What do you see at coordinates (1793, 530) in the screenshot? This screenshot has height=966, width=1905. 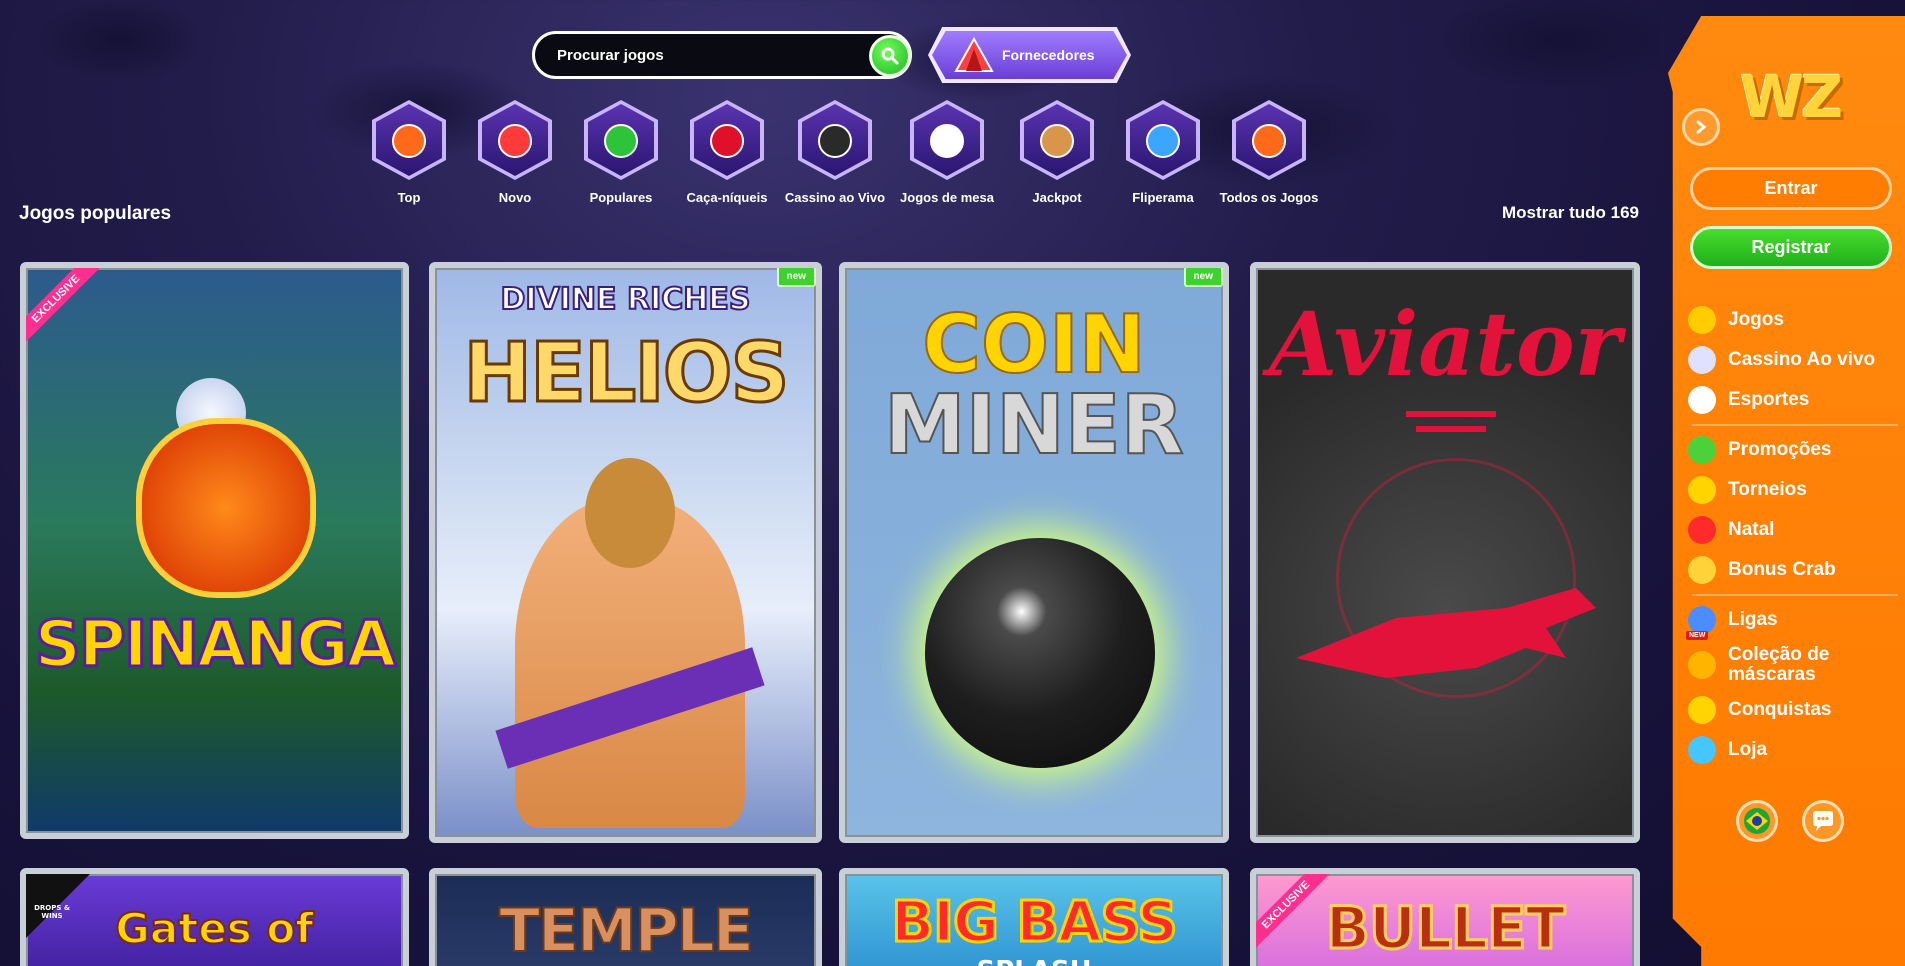 I see `sidebar-item-natal: Natal` at bounding box center [1793, 530].